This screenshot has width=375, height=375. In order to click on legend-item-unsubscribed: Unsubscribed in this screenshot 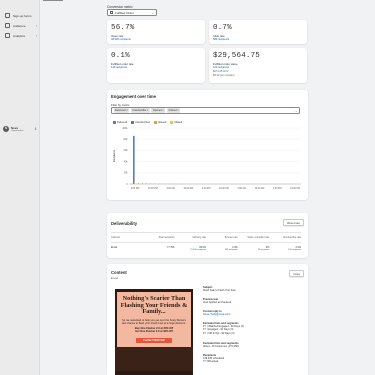, I will do `click(140, 122)`.